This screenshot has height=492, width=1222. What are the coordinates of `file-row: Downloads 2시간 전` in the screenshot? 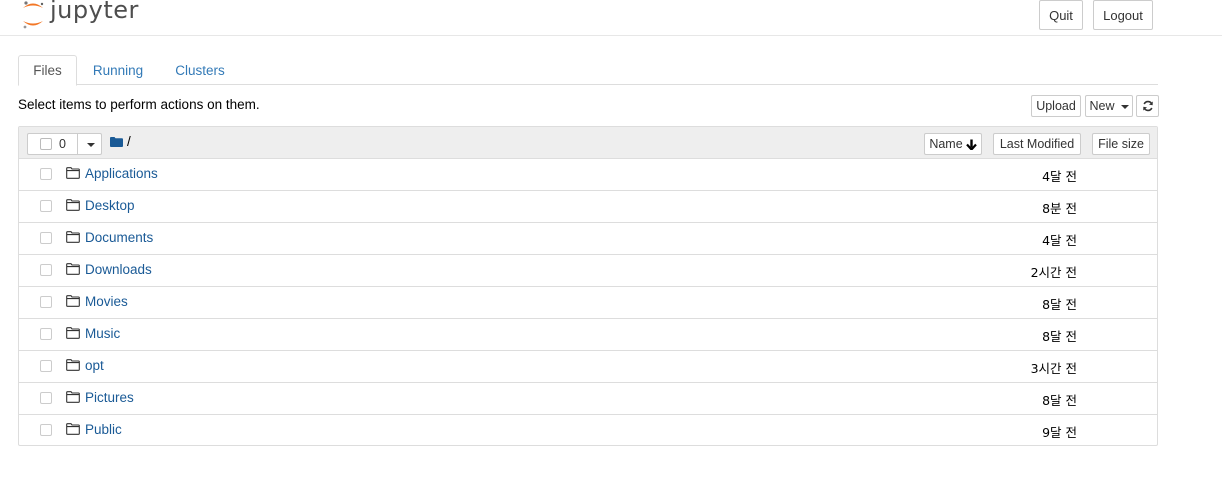 It's located at (588, 271).